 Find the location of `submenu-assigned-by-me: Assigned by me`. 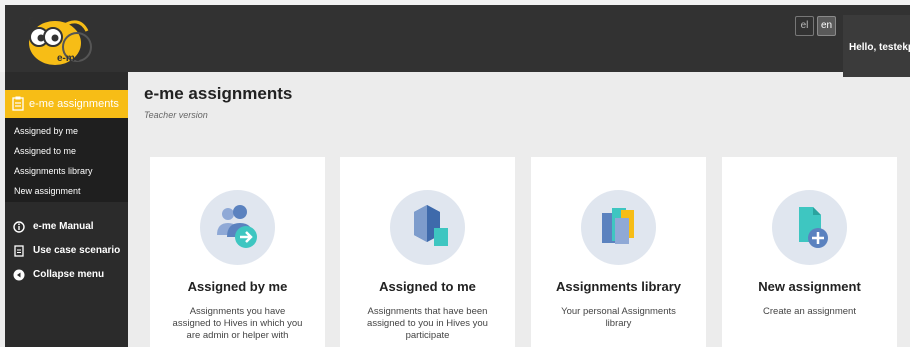

submenu-assigned-by-me: Assigned by me is located at coordinates (46, 131).